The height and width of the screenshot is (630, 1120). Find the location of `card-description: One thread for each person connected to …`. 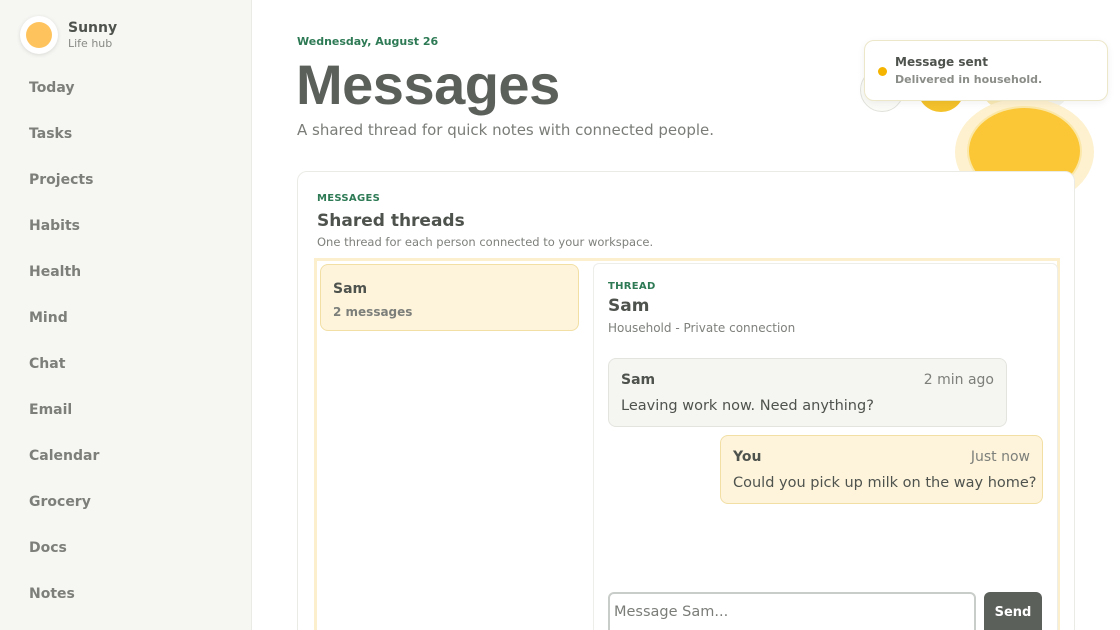

card-description: One thread for each person connected to … is located at coordinates (485, 242).